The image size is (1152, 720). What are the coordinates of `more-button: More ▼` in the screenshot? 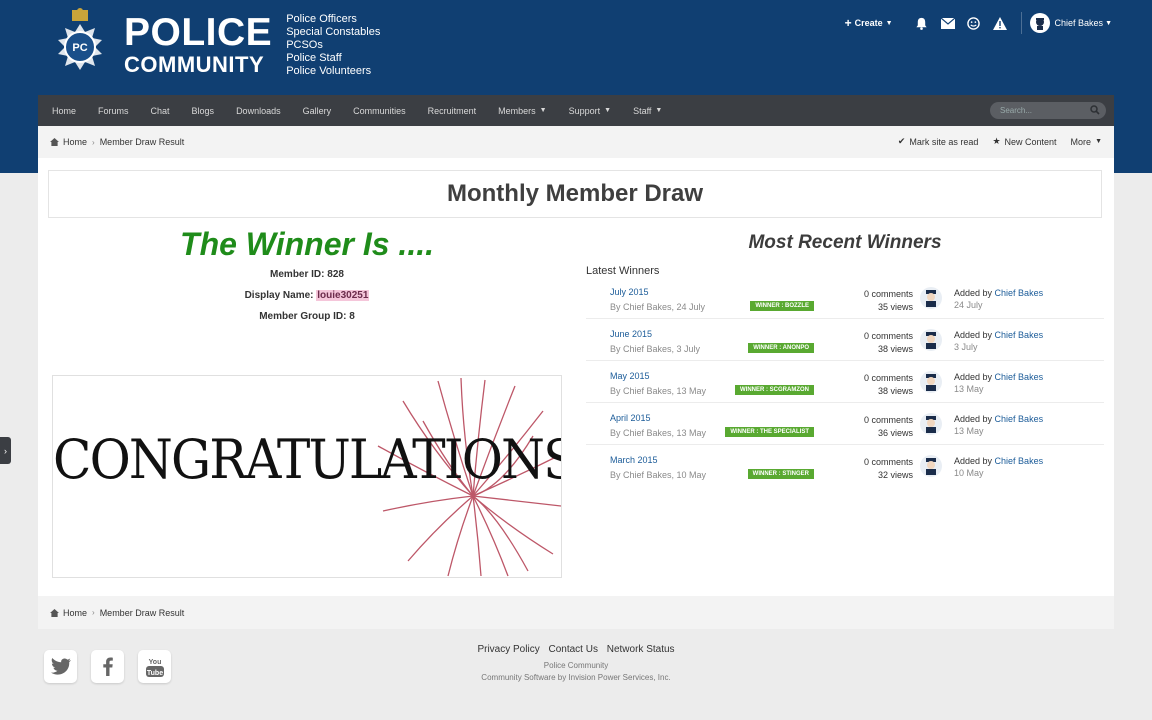 It's located at (1086, 141).